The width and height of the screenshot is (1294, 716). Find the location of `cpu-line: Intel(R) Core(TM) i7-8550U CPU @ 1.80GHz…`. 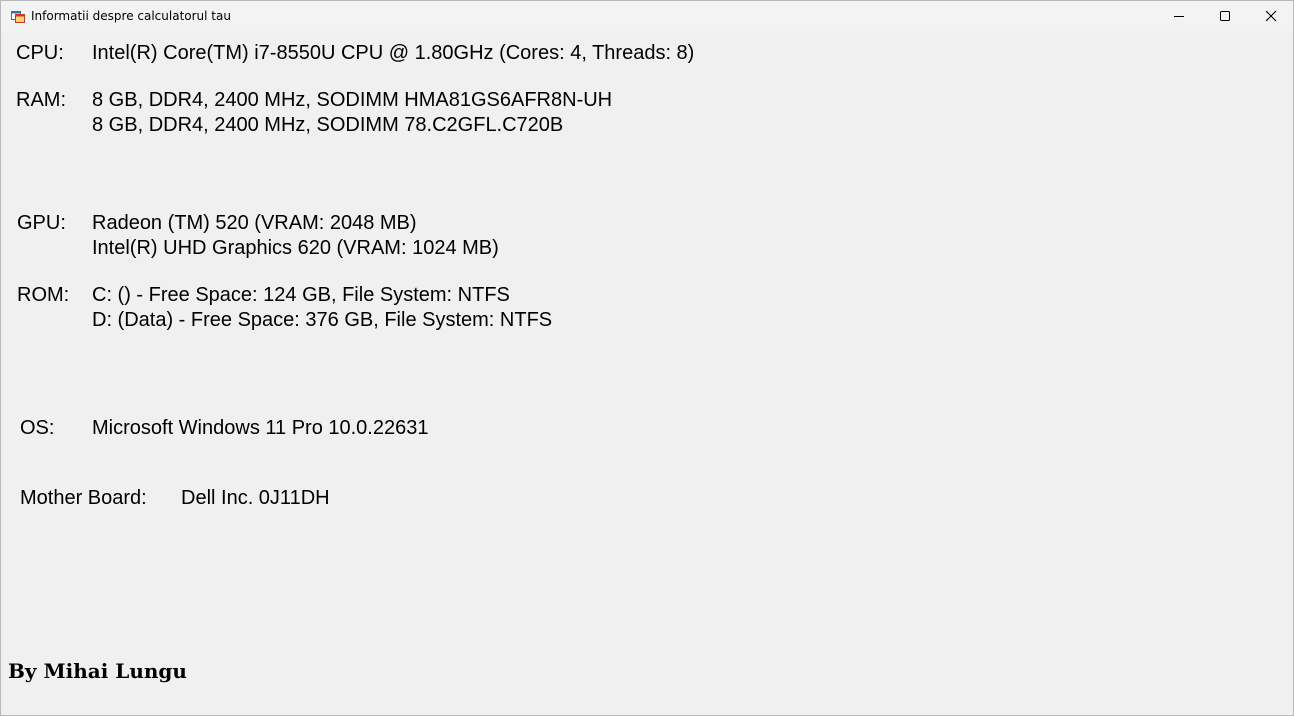

cpu-line: Intel(R) Core(TM) i7-8550U CPU @ 1.80GHz… is located at coordinates (393, 53).